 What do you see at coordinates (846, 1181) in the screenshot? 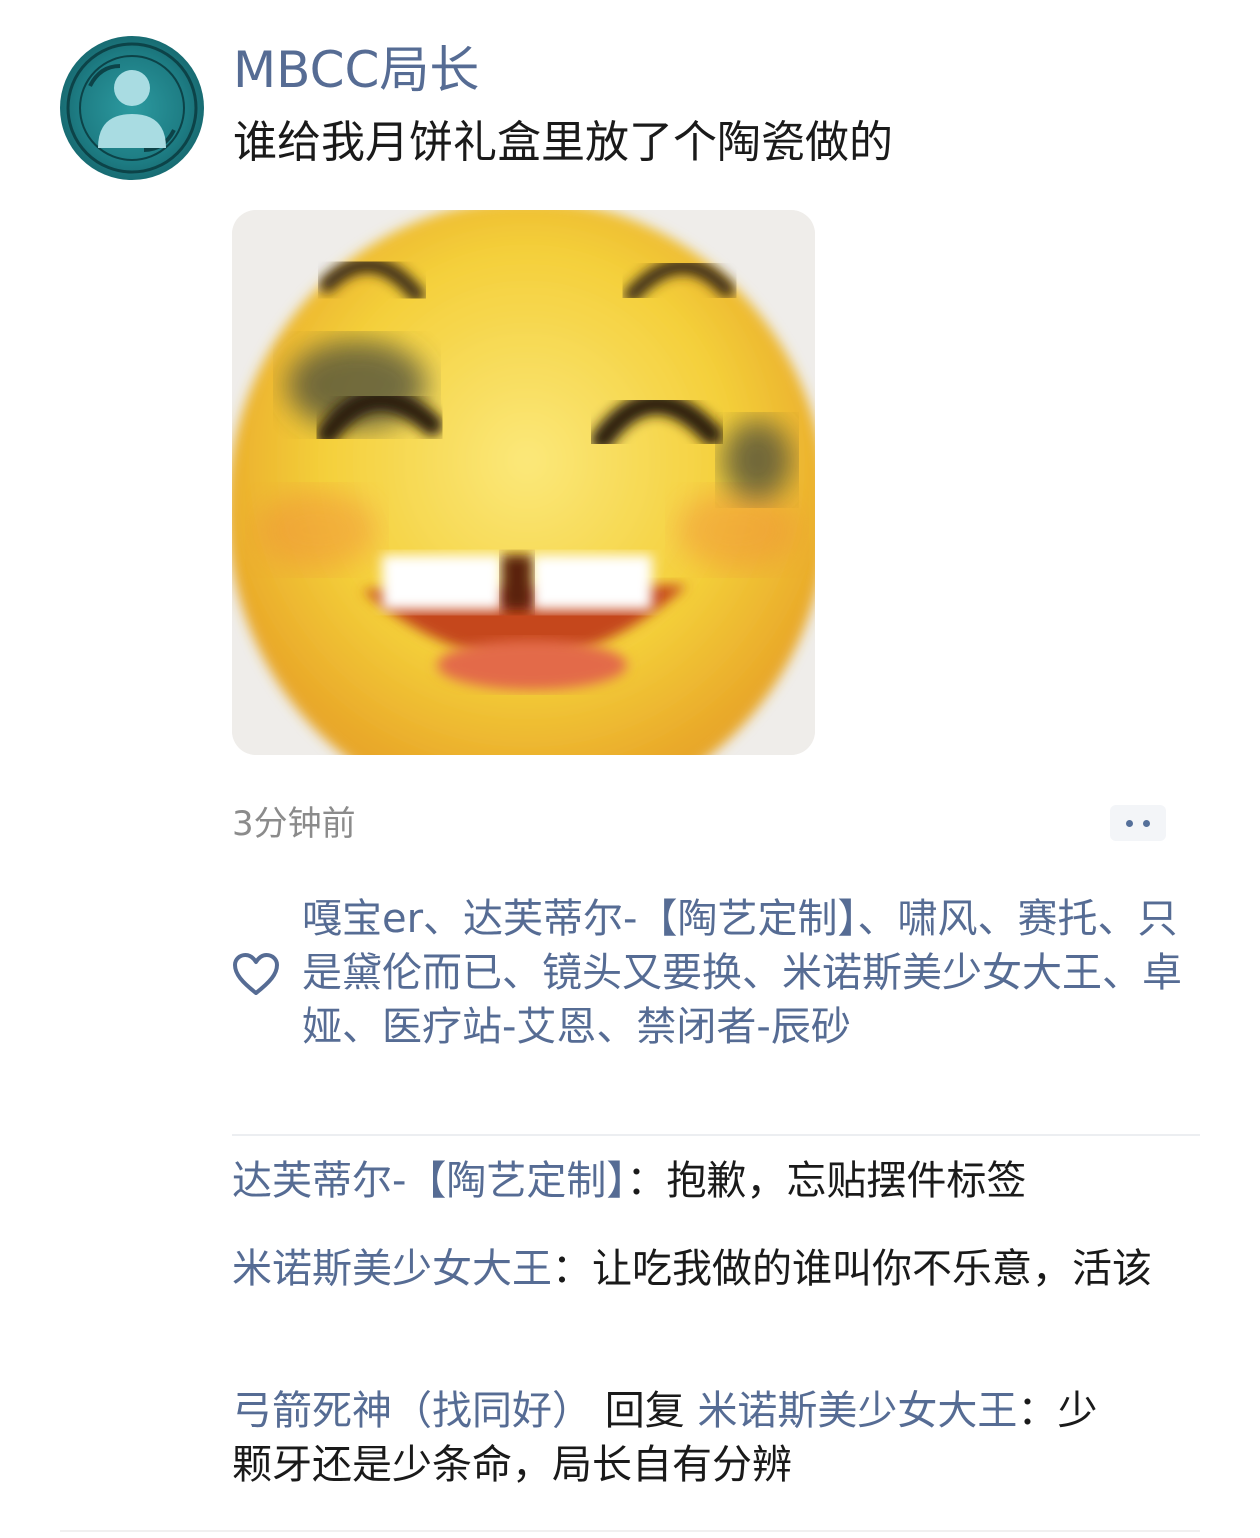
I see `comment-text: 抱歉，忘贴摆件标签` at bounding box center [846, 1181].